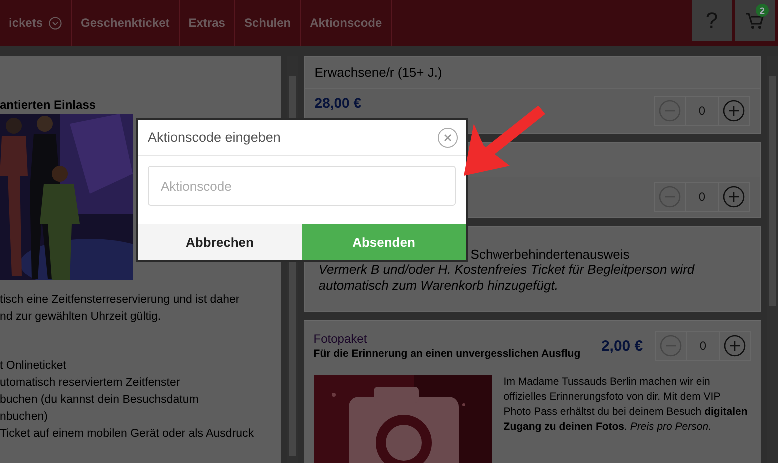 This screenshot has width=778, height=463. I want to click on ticket-price: 28,00 €, so click(338, 103).